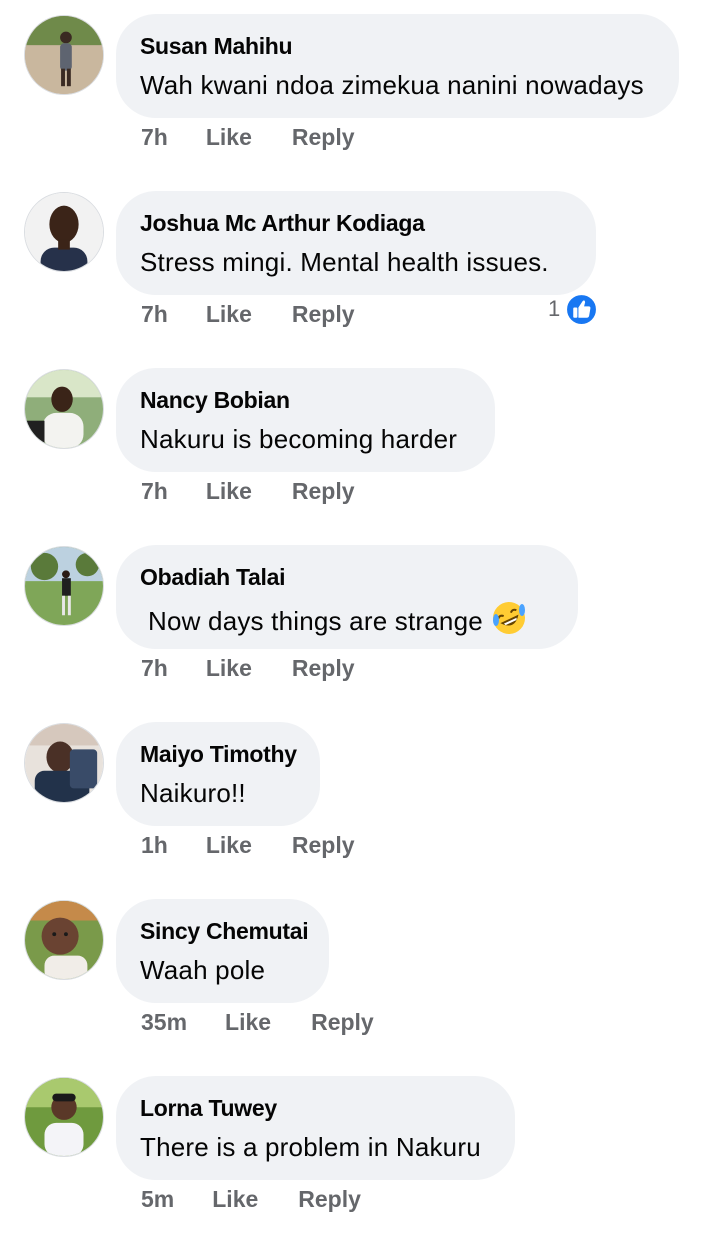 The image size is (720, 1239). What do you see at coordinates (344, 262) in the screenshot?
I see `comment-text: Stress mingi. Mental health issues.` at bounding box center [344, 262].